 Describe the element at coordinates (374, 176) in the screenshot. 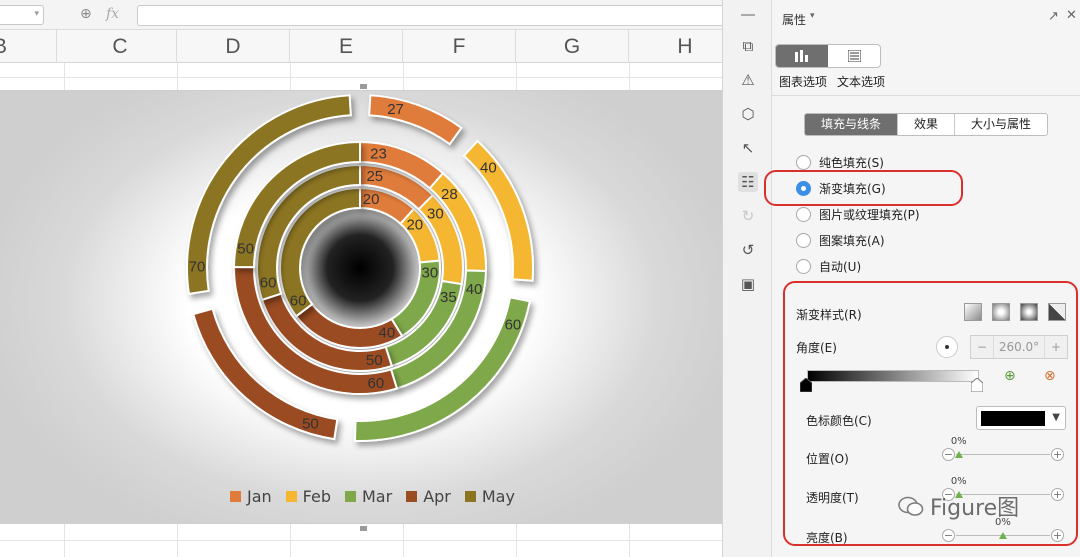

I see `data-label: 25` at that location.